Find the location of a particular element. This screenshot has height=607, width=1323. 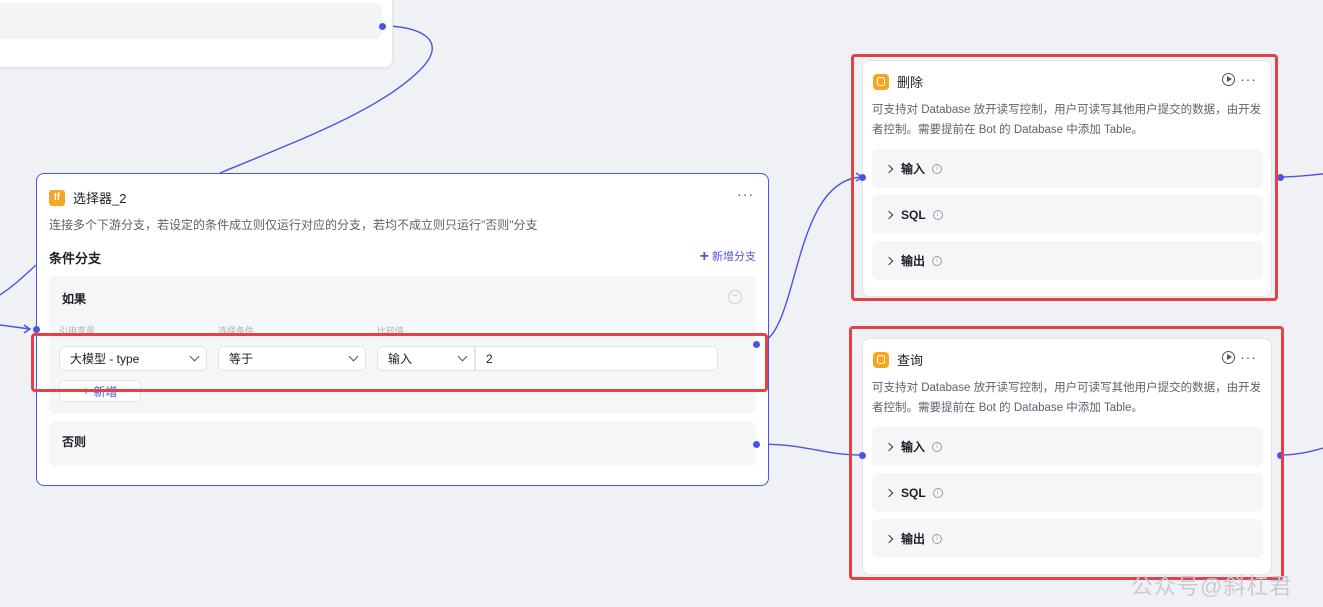

delete-output-port is located at coordinates (1280, 177).